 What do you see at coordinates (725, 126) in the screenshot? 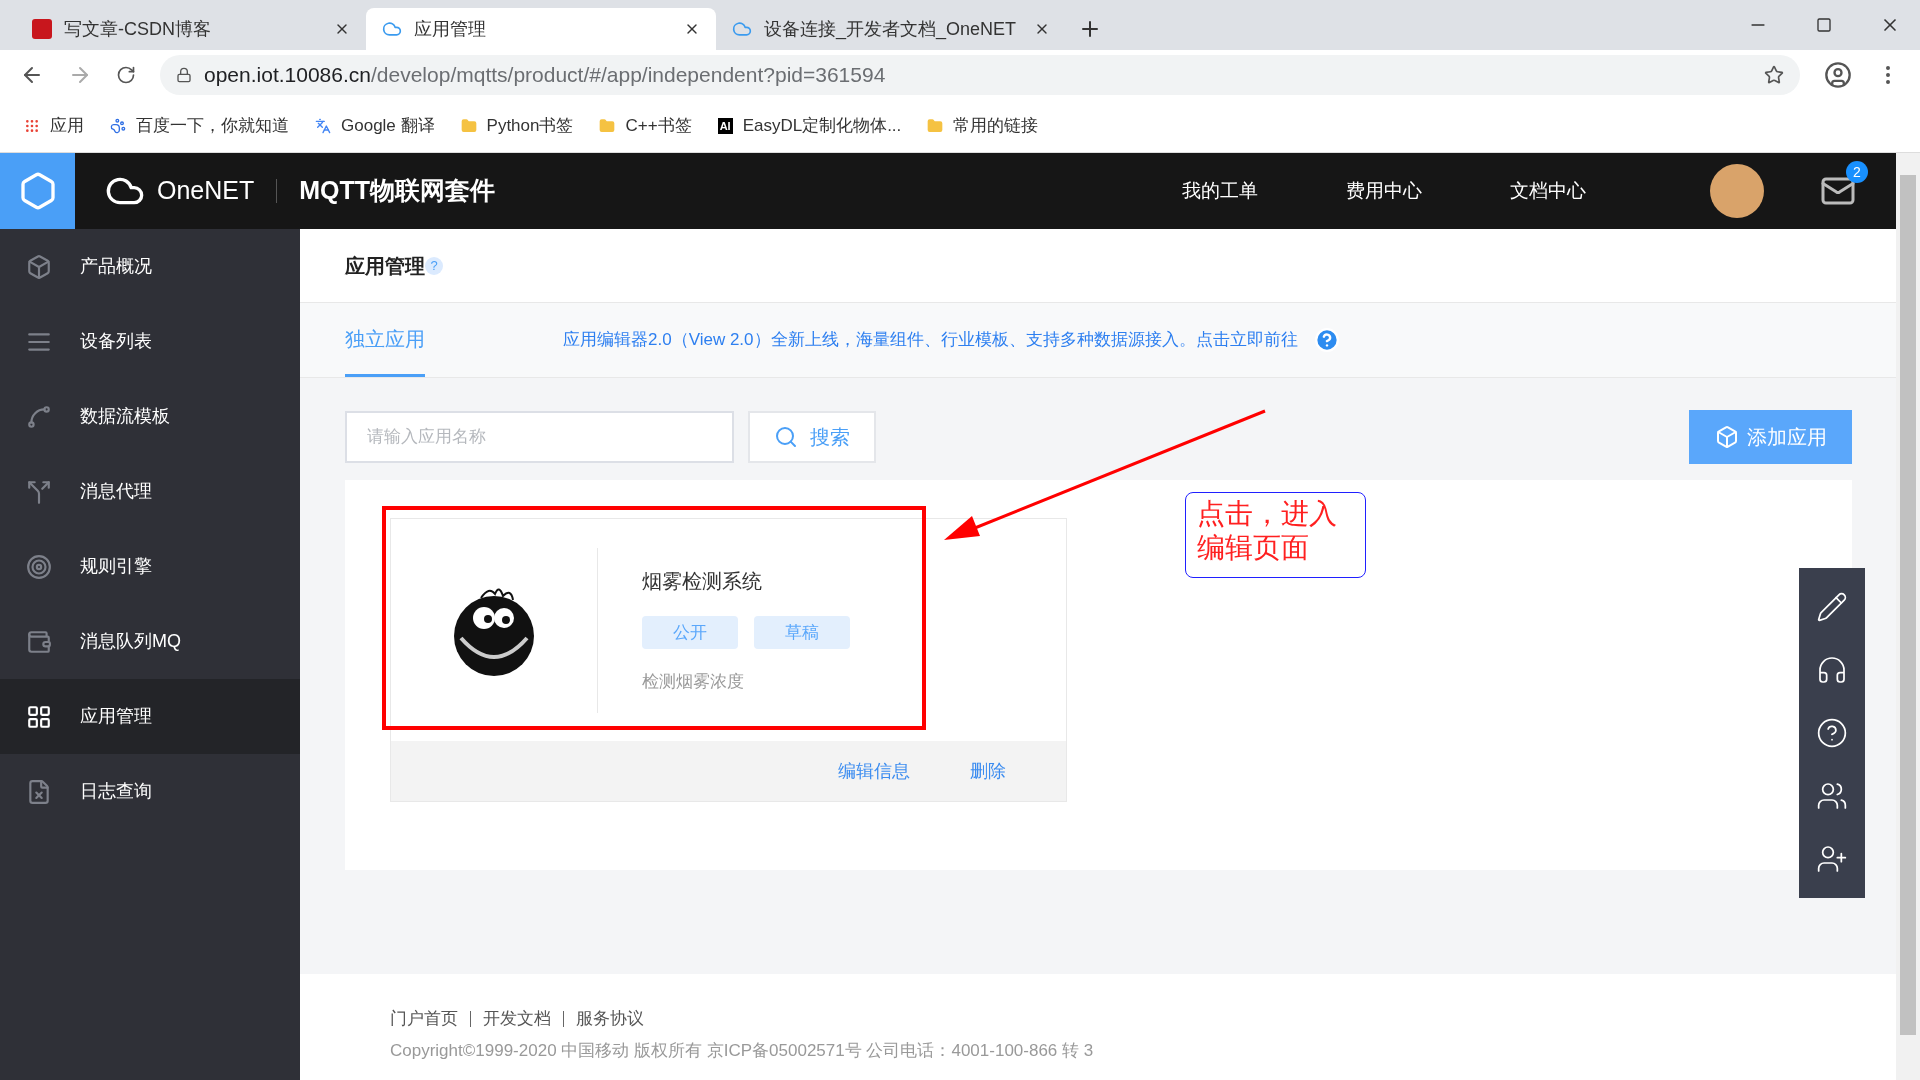
I see `bookmark-logo: AI` at bounding box center [725, 126].